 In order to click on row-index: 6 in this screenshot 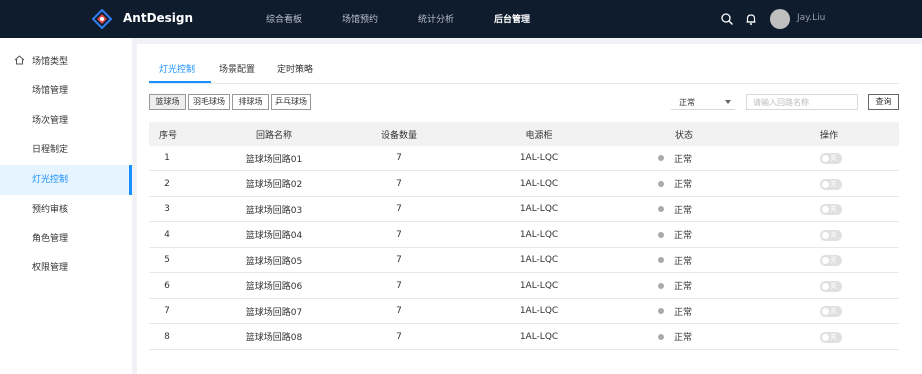, I will do `click(167, 285)`.